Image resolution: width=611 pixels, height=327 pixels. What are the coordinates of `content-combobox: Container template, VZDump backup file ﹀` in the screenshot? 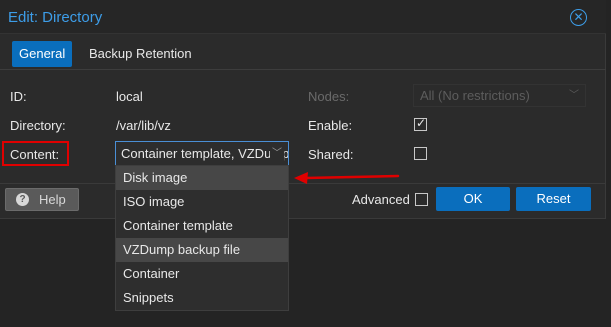 It's located at (202, 153).